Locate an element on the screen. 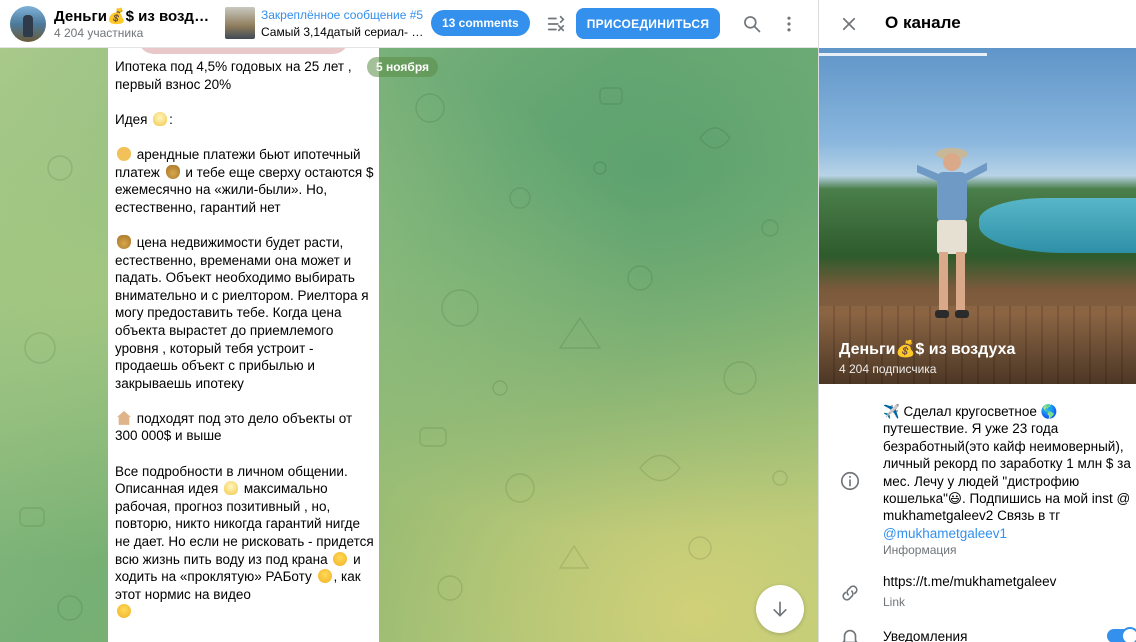 Image resolution: width=1136 pixels, height=642 pixels. panel-channel-name: Деньги💰$ из воздуха is located at coordinates (927, 349).